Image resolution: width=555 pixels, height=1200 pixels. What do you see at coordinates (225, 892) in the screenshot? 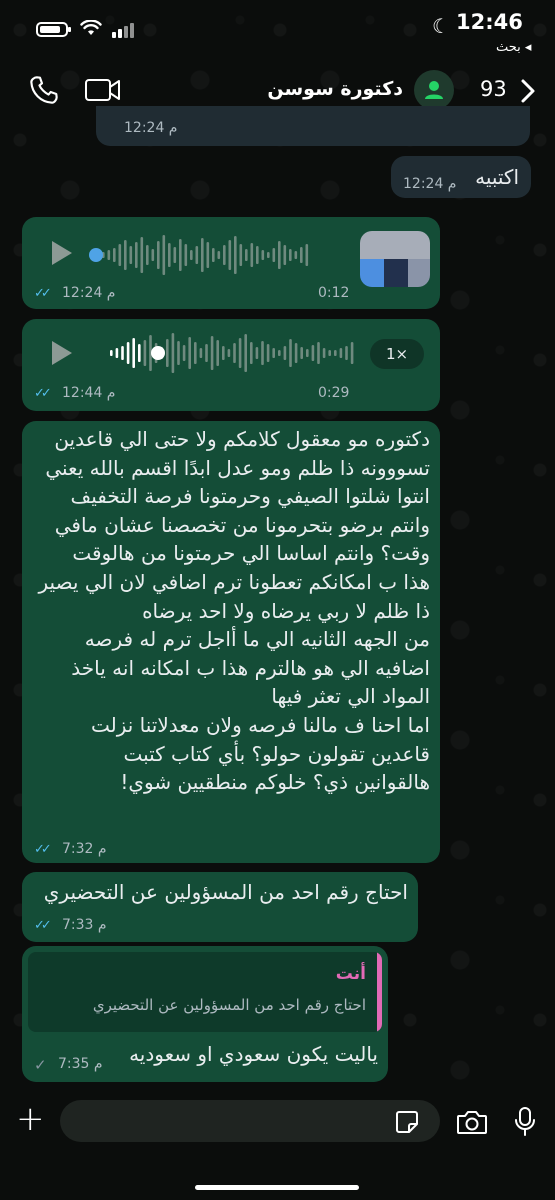
I see `message-text: احتاج رقم احد من المسؤولين عن التحضيري` at bounding box center [225, 892].